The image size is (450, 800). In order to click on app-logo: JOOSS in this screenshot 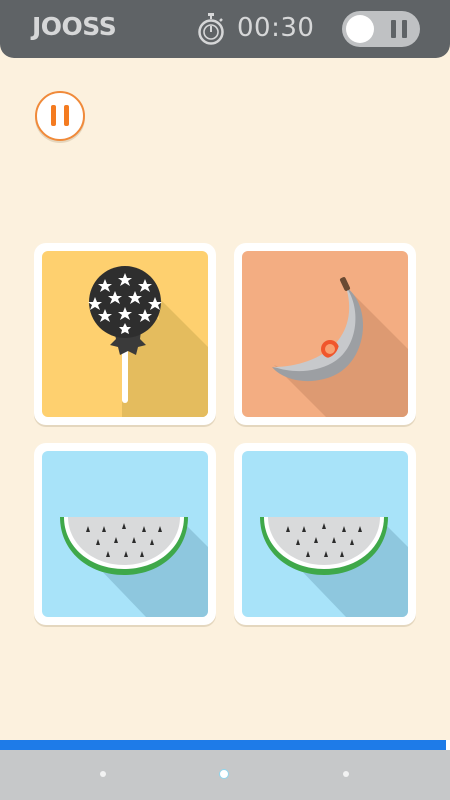, I will do `click(74, 26)`.